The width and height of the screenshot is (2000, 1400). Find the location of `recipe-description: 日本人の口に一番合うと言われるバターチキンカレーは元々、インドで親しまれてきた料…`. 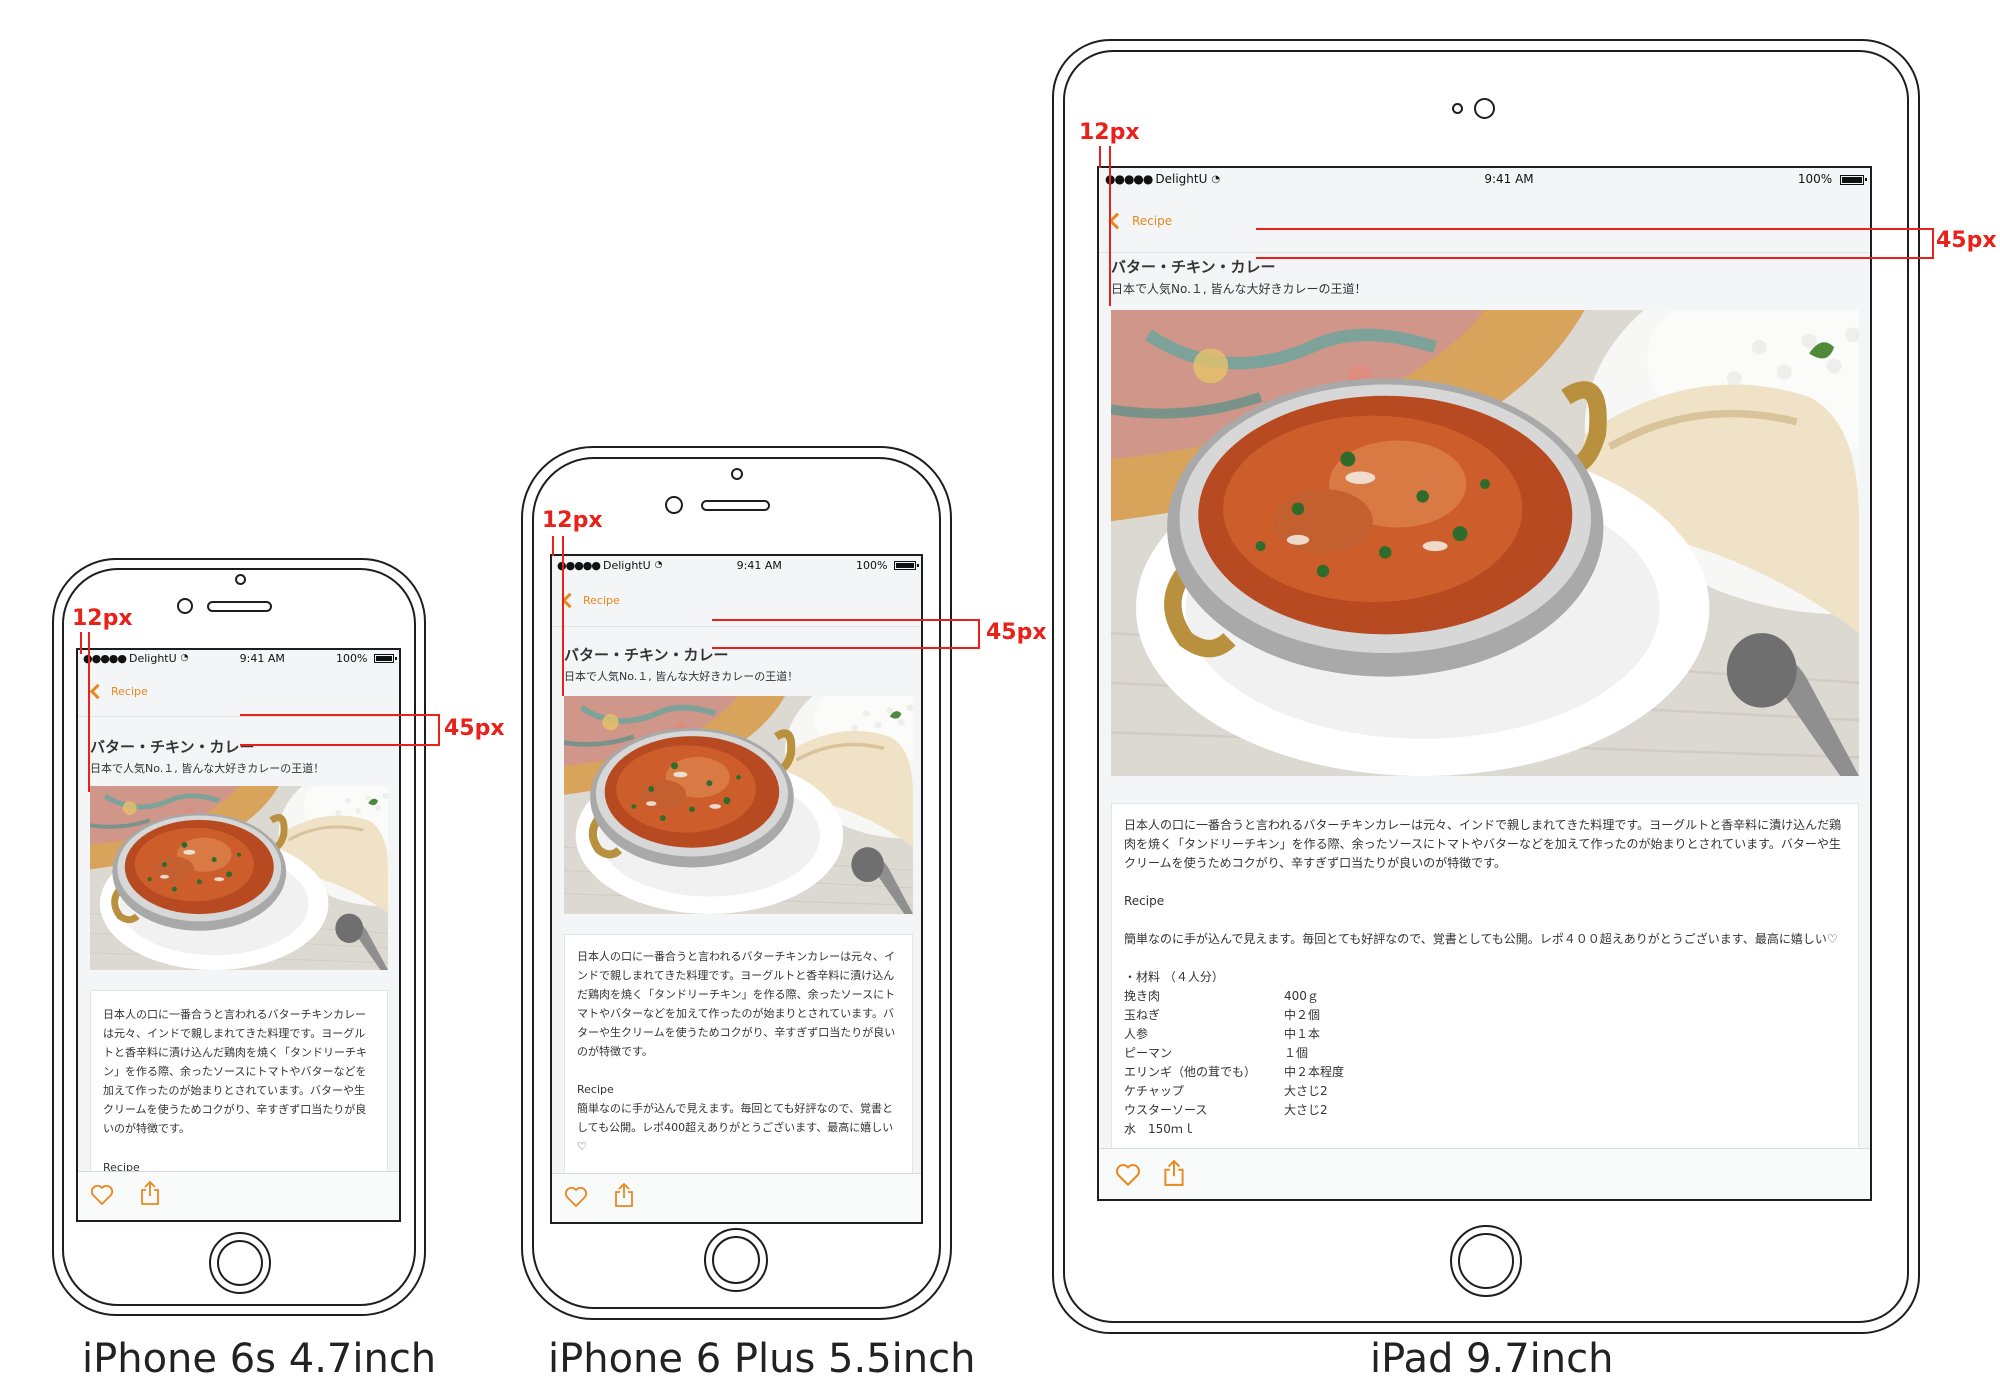

recipe-description: 日本人の口に一番合うと言われるバターチキンカレーは元々、インドで親しまれてきた料… is located at coordinates (235, 1071).